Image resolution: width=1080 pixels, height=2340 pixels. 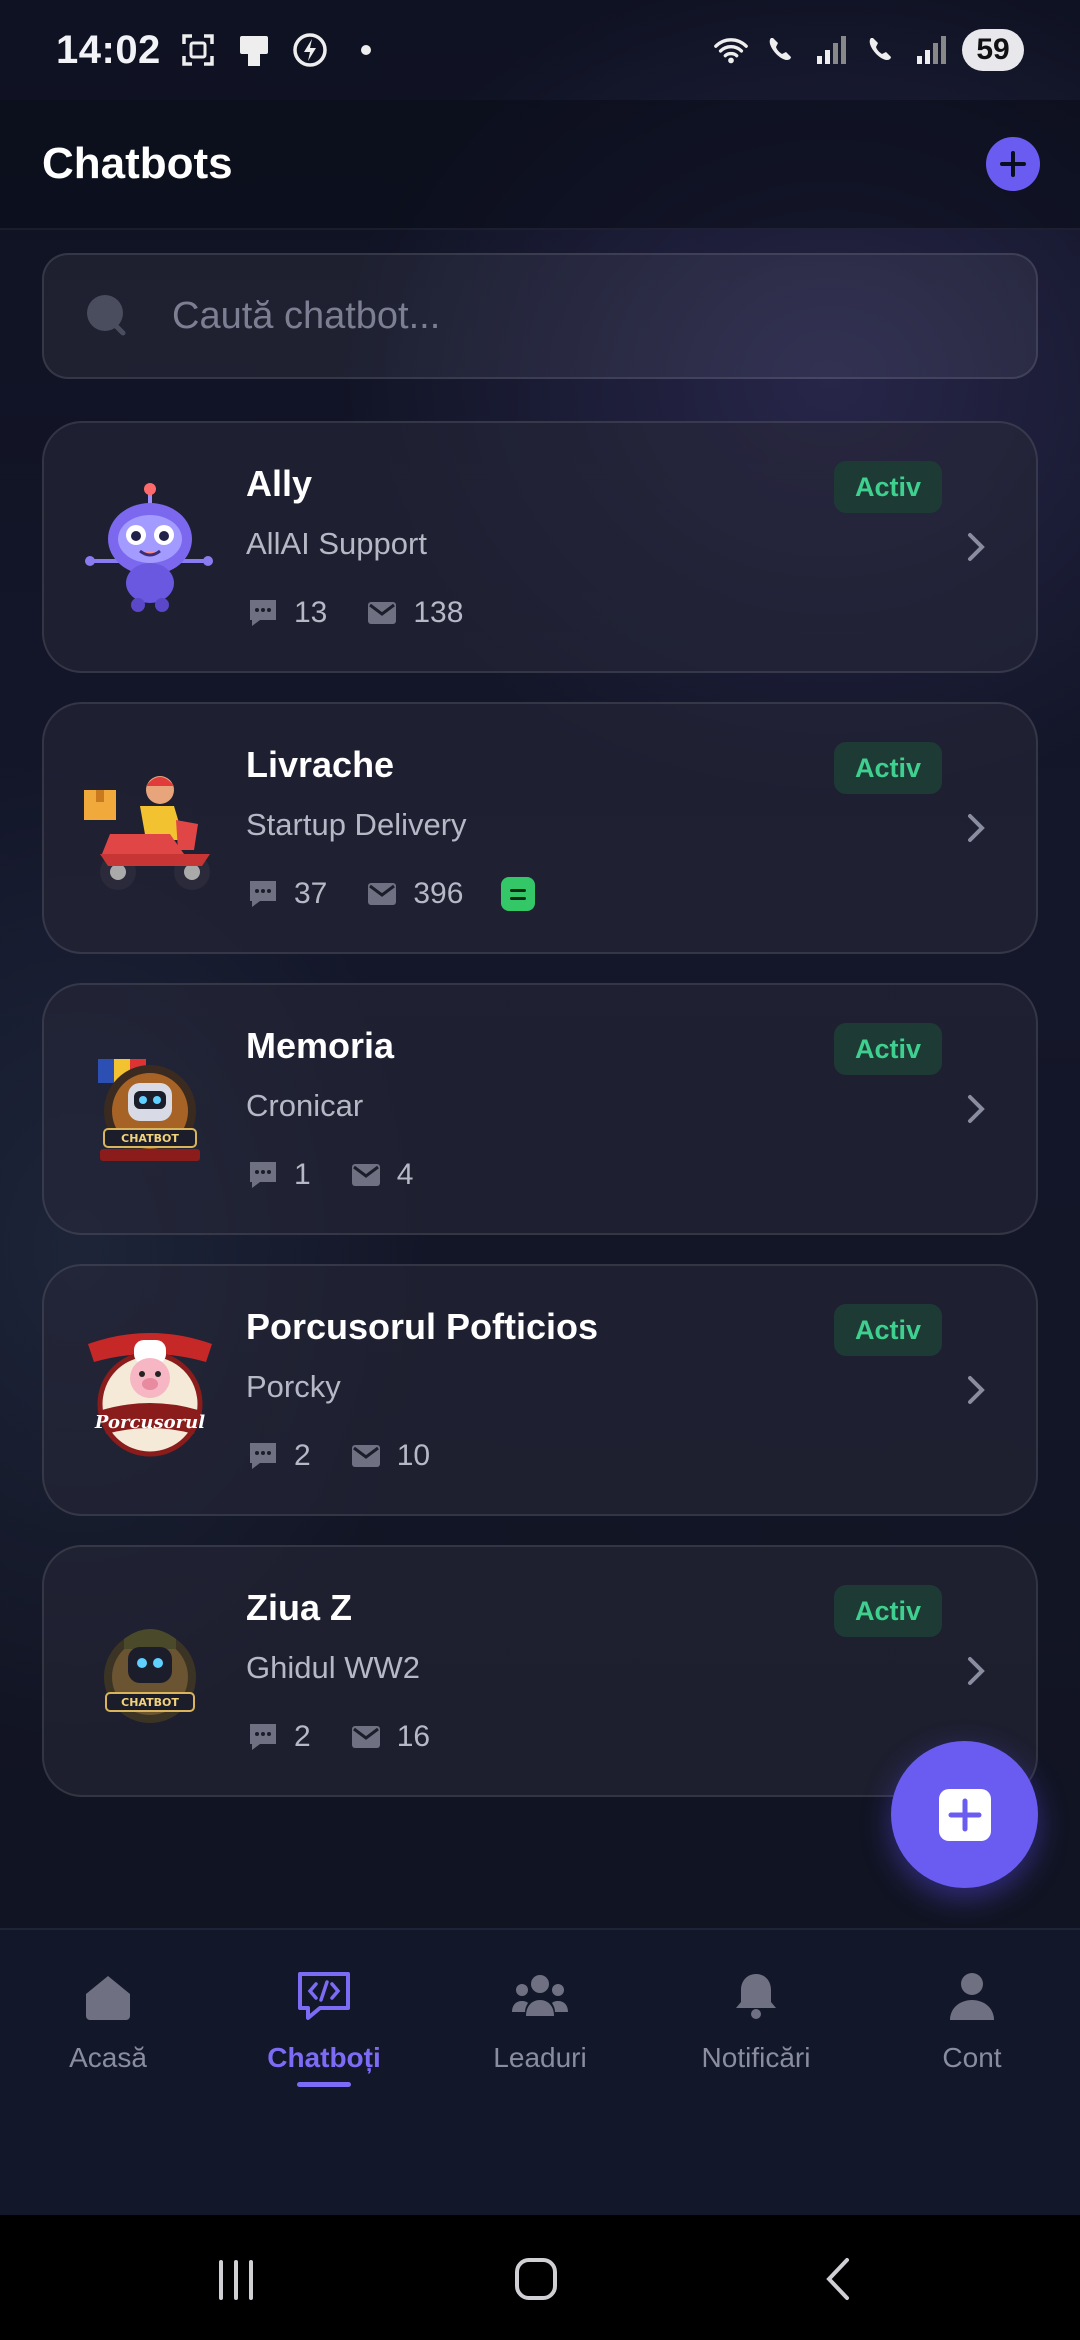 I want to click on code-chat-icon, so click(x=324, y=1996).